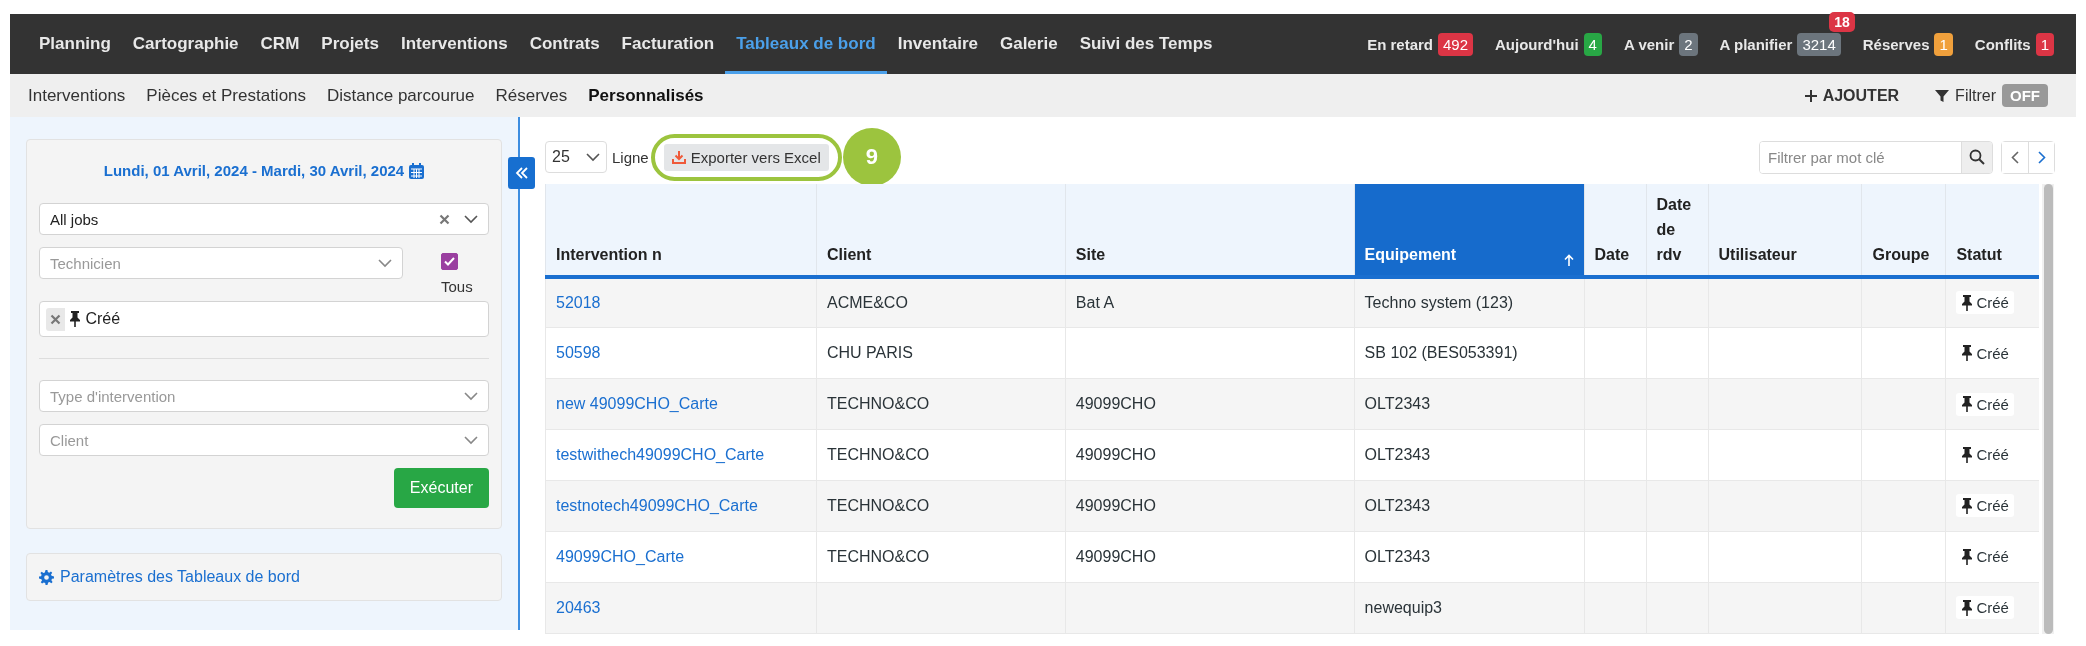 The height and width of the screenshot is (646, 2086). What do you see at coordinates (1756, 44) in the screenshot?
I see `counter-label: A planifier` at bounding box center [1756, 44].